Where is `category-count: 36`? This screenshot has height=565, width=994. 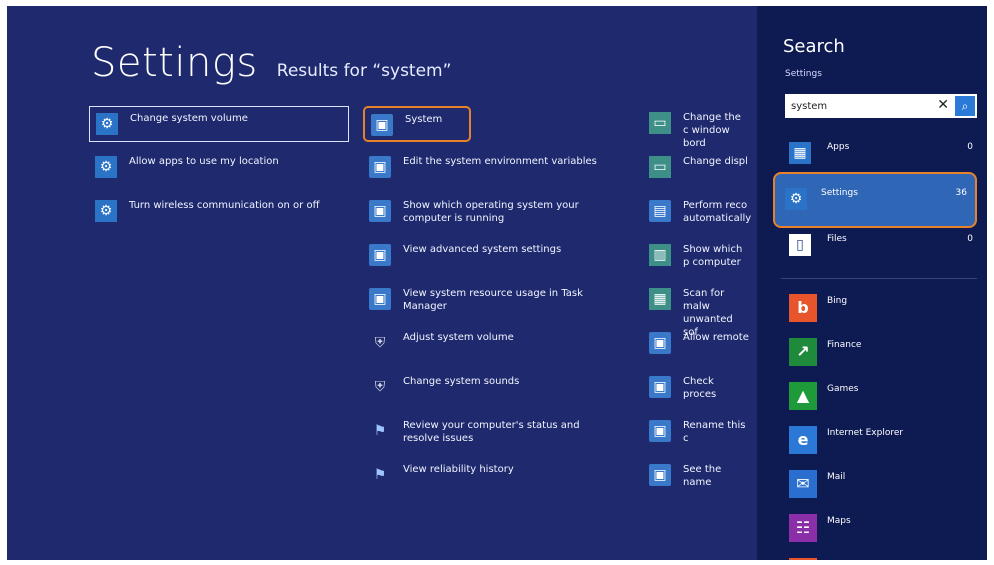
category-count: 36 is located at coordinates (961, 193).